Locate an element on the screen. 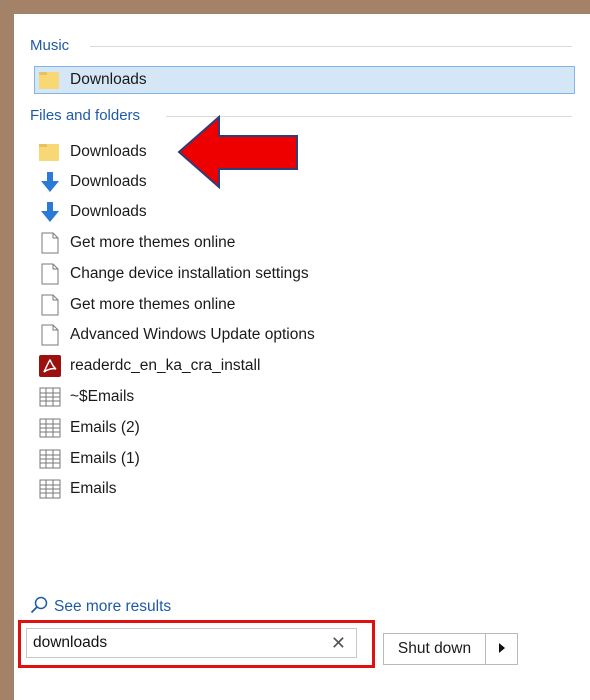  search-box-highlight: ✕ is located at coordinates (196, 644).